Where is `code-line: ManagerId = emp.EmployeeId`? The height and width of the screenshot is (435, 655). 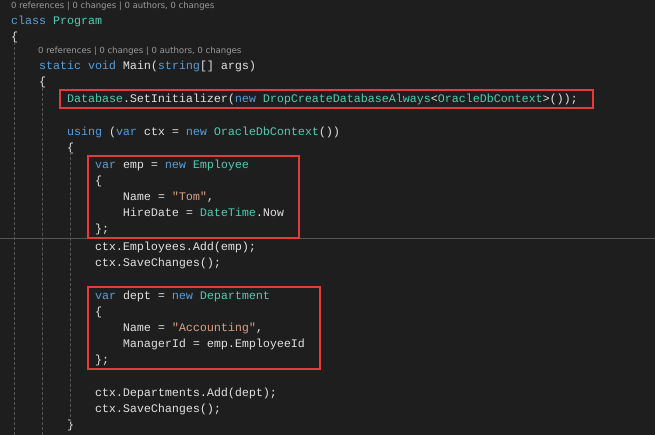
code-line: ManagerId = emp.EmployeeId is located at coordinates (213, 344).